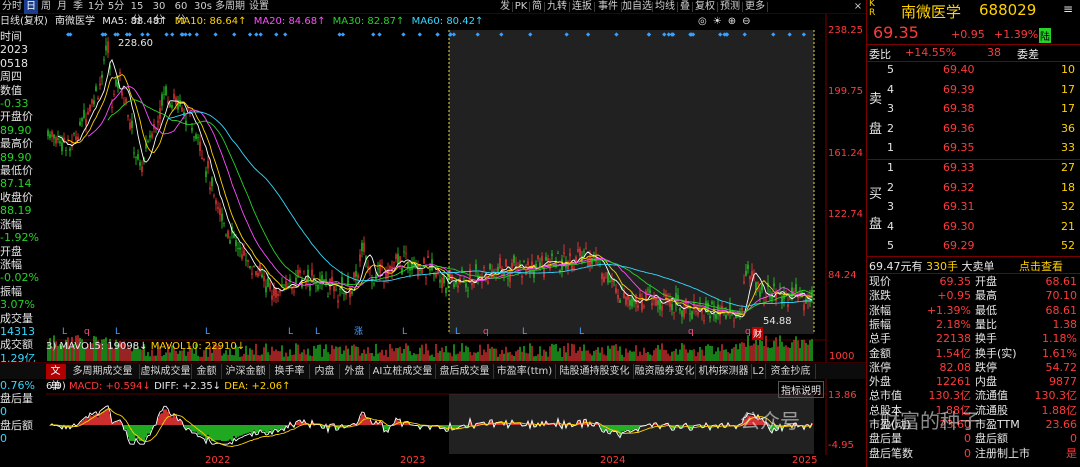 This screenshot has width=1080, height=467. What do you see at coordinates (880, 382) in the screenshot?
I see `stat-label: 外盘` at bounding box center [880, 382].